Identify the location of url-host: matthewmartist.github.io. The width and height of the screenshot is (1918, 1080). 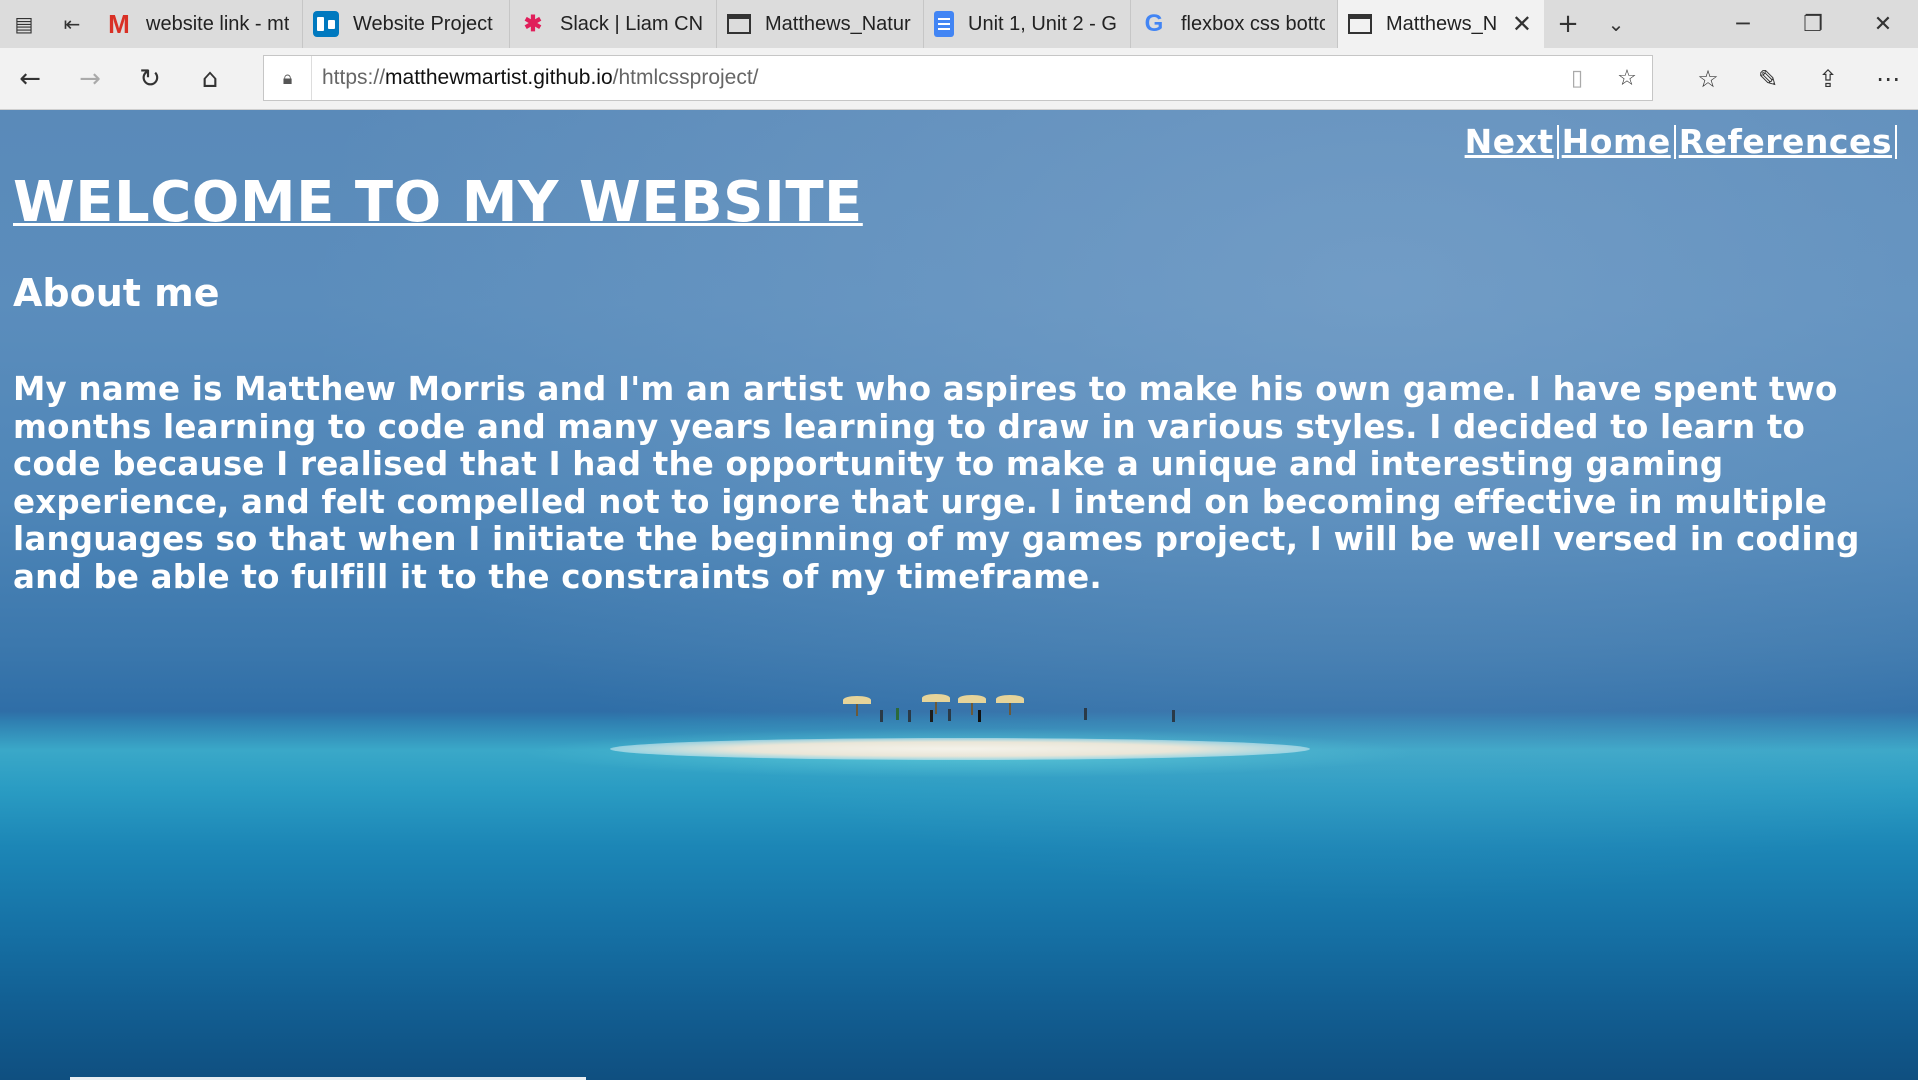
(499, 77).